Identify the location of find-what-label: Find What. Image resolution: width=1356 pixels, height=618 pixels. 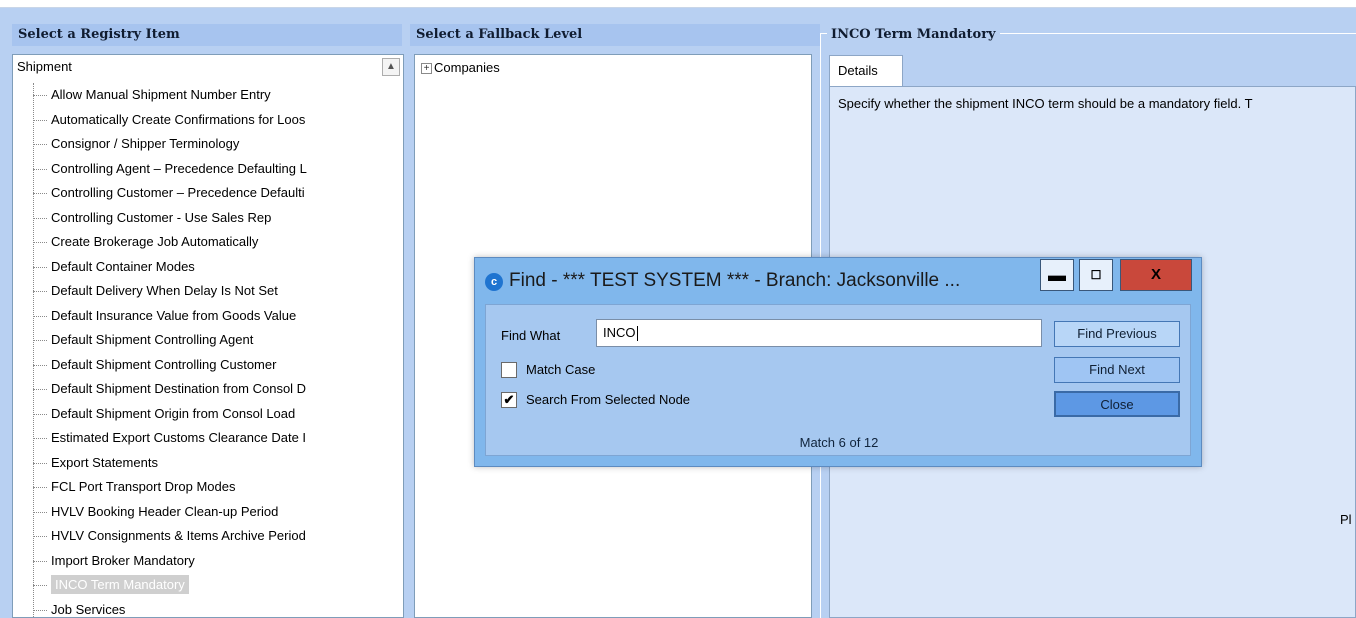
(531, 335).